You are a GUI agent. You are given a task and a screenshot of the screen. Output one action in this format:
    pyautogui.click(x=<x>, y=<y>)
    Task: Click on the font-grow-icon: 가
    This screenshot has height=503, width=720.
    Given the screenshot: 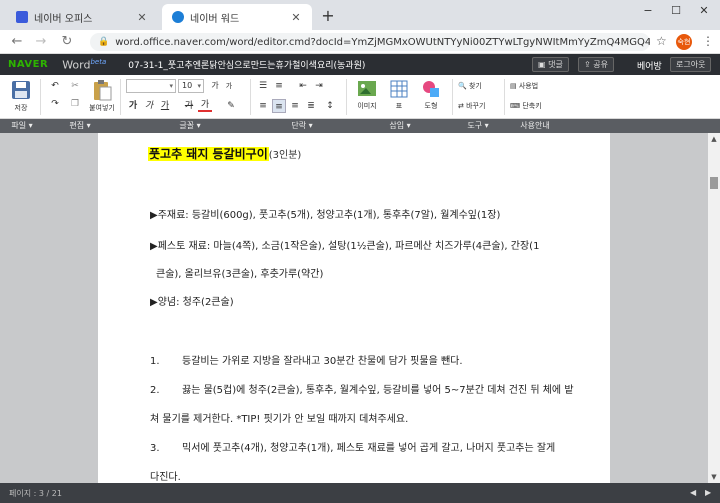 What is the action you would take?
    pyautogui.click(x=215, y=86)
    